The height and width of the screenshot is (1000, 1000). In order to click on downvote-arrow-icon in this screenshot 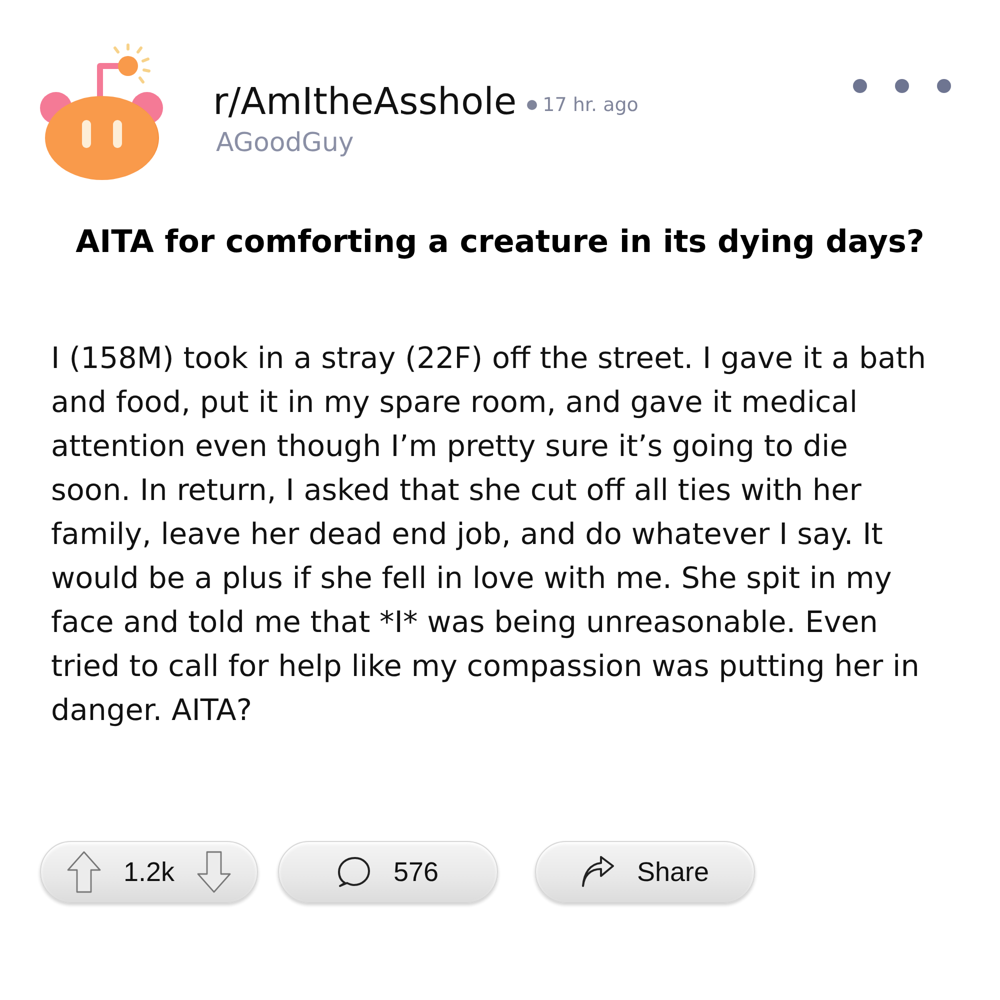, I will do `click(213, 872)`.